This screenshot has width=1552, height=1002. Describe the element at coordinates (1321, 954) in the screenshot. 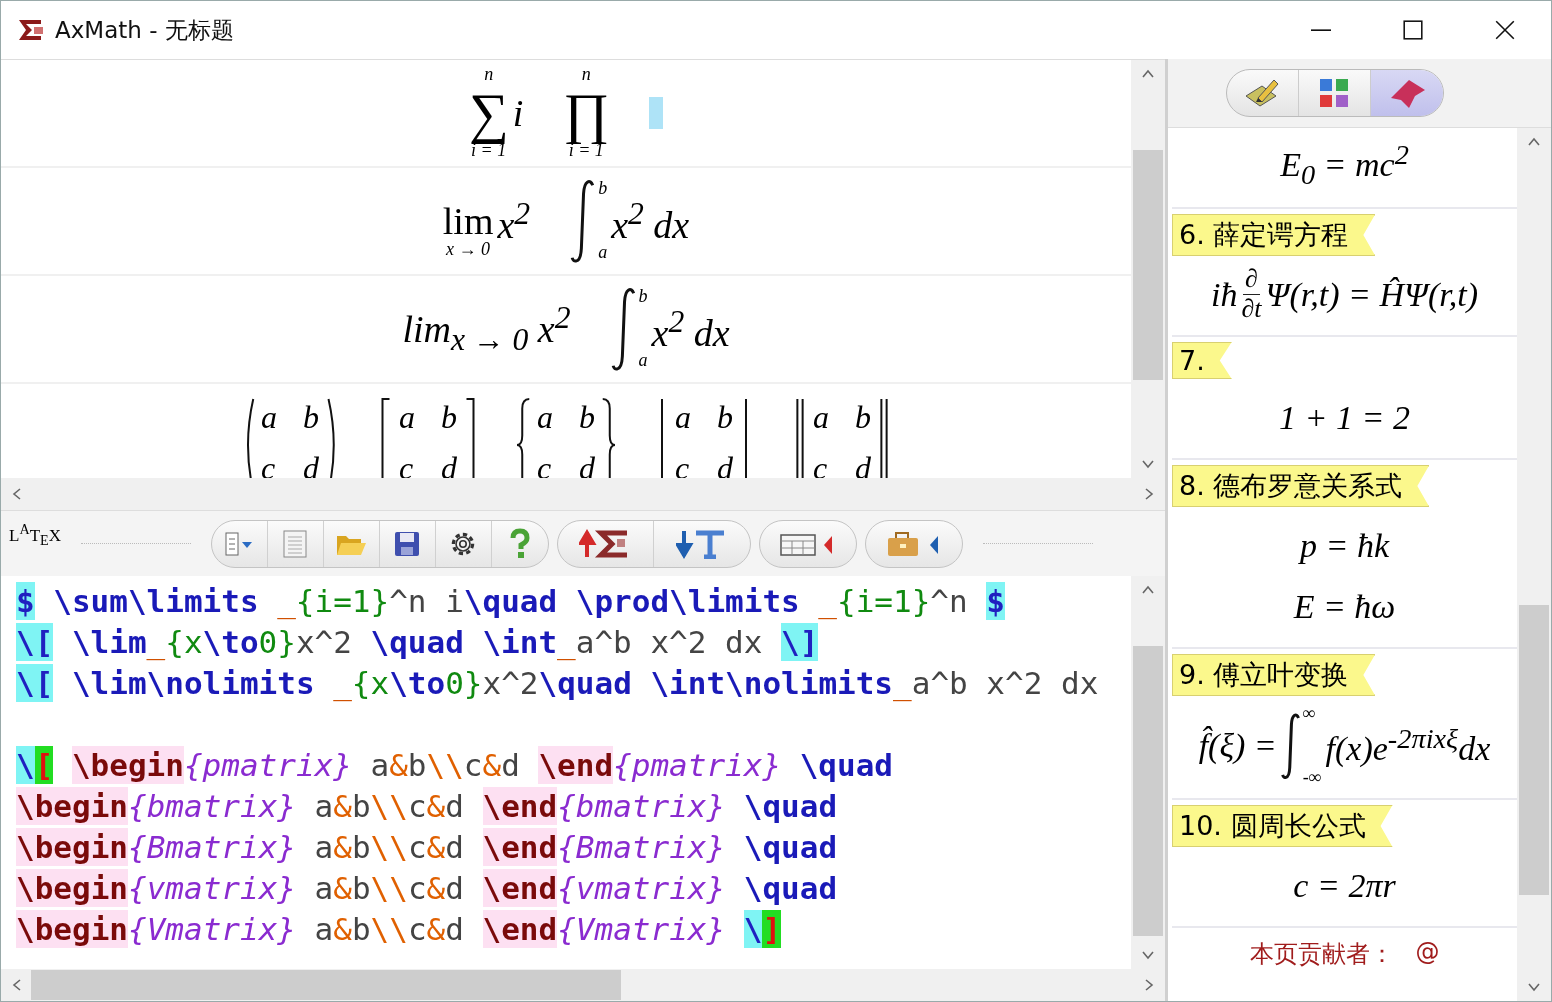

I see `contributors-label: 本页贡献者：` at that location.